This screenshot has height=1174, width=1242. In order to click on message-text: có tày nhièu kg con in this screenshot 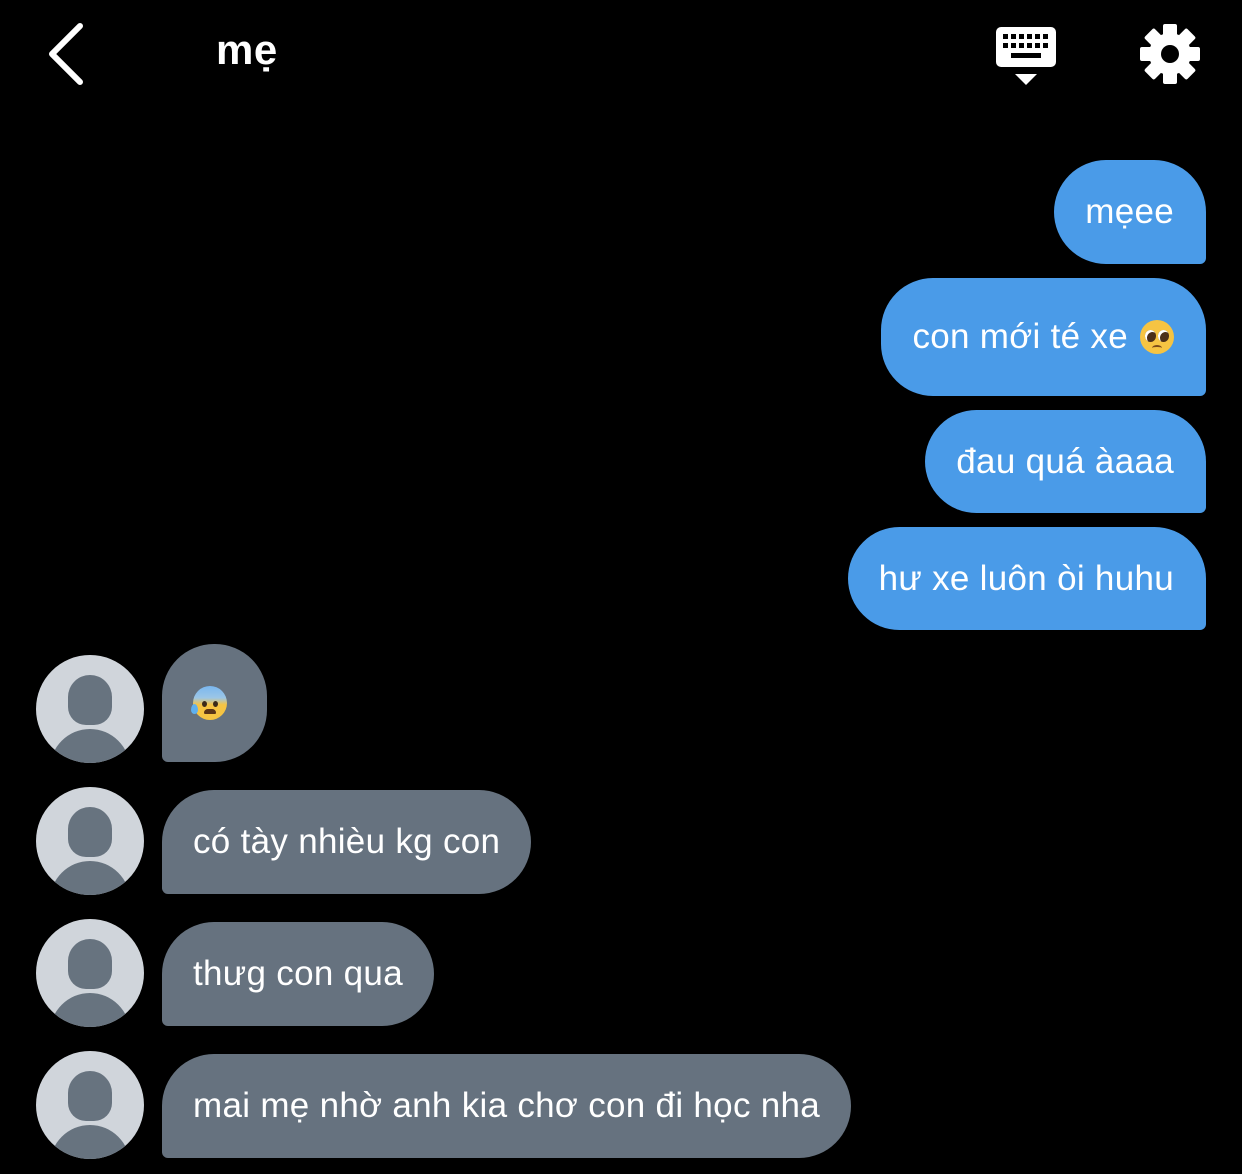, I will do `click(347, 841)`.